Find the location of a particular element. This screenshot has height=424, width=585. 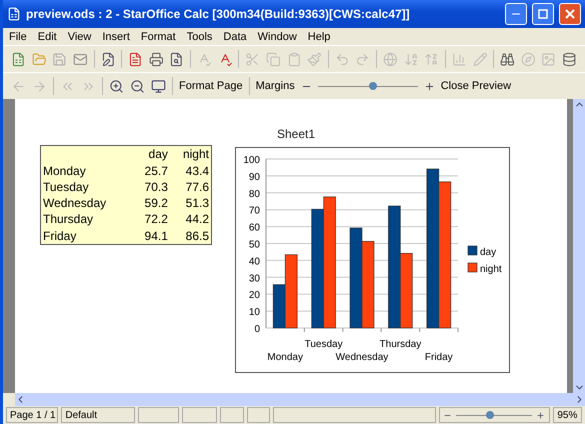

table-cell: Tuesday is located at coordinates (86, 186).